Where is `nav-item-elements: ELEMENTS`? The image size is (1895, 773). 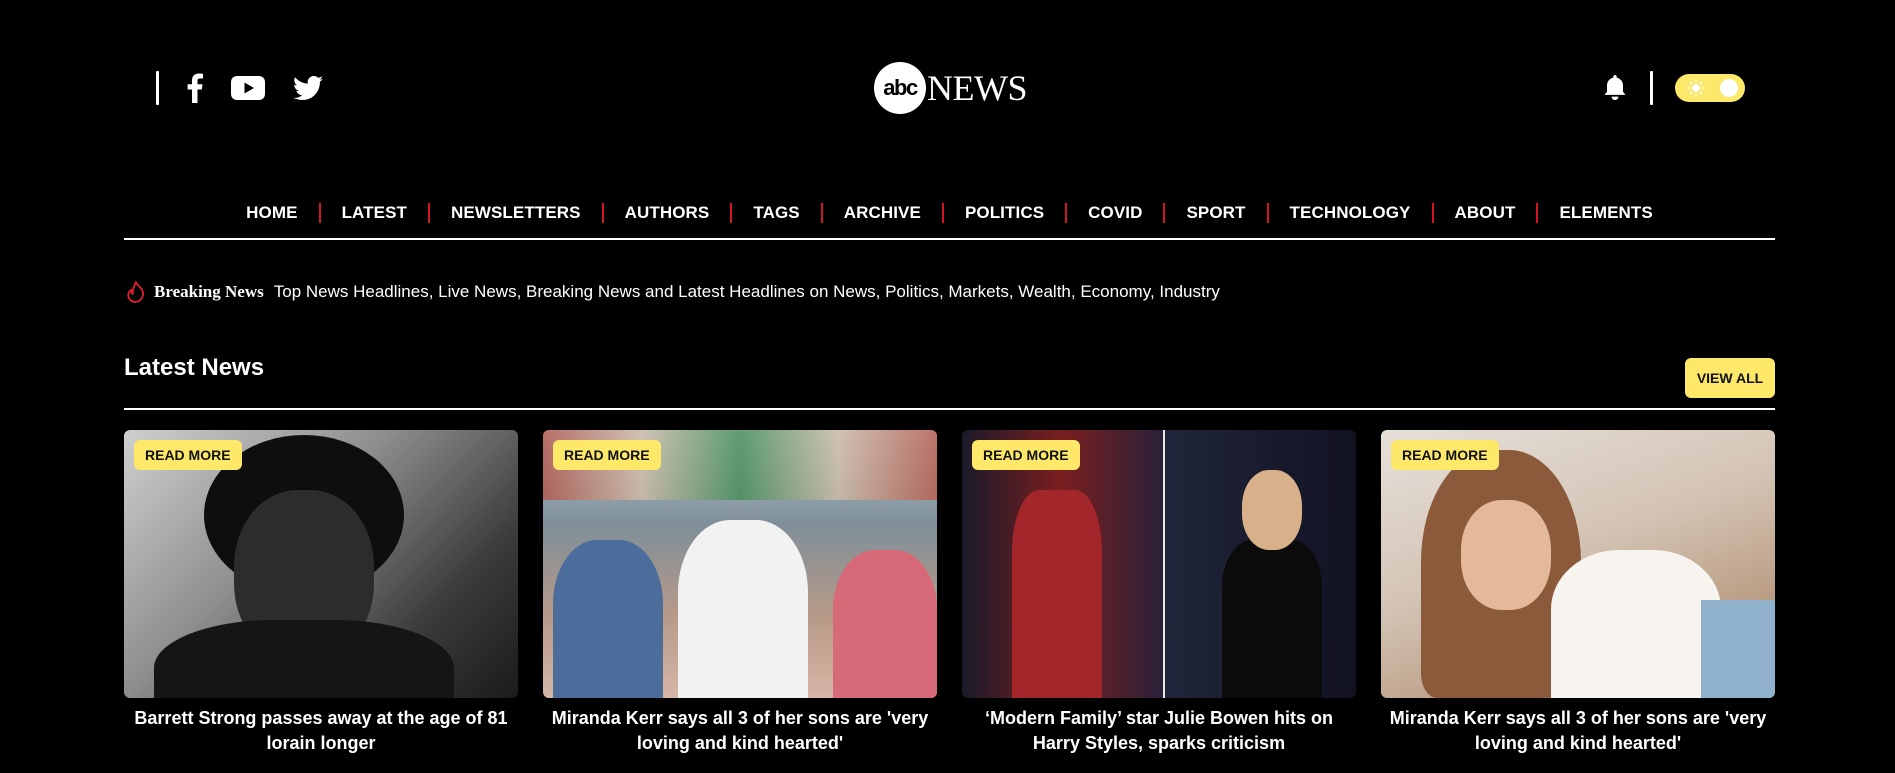
nav-item-elements: ELEMENTS is located at coordinates (1605, 213).